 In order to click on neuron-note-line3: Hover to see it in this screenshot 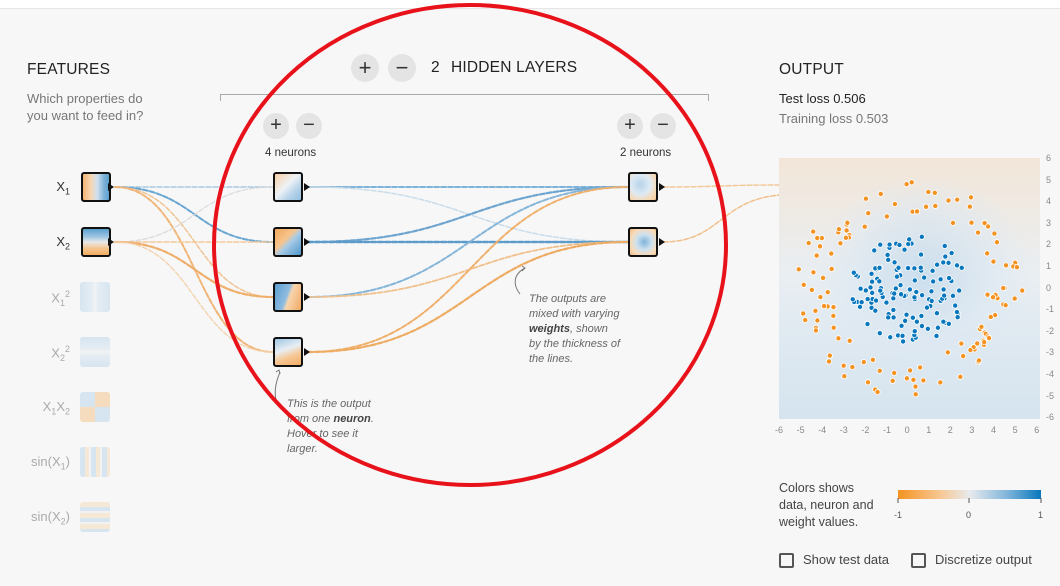, I will do `click(322, 434)`.